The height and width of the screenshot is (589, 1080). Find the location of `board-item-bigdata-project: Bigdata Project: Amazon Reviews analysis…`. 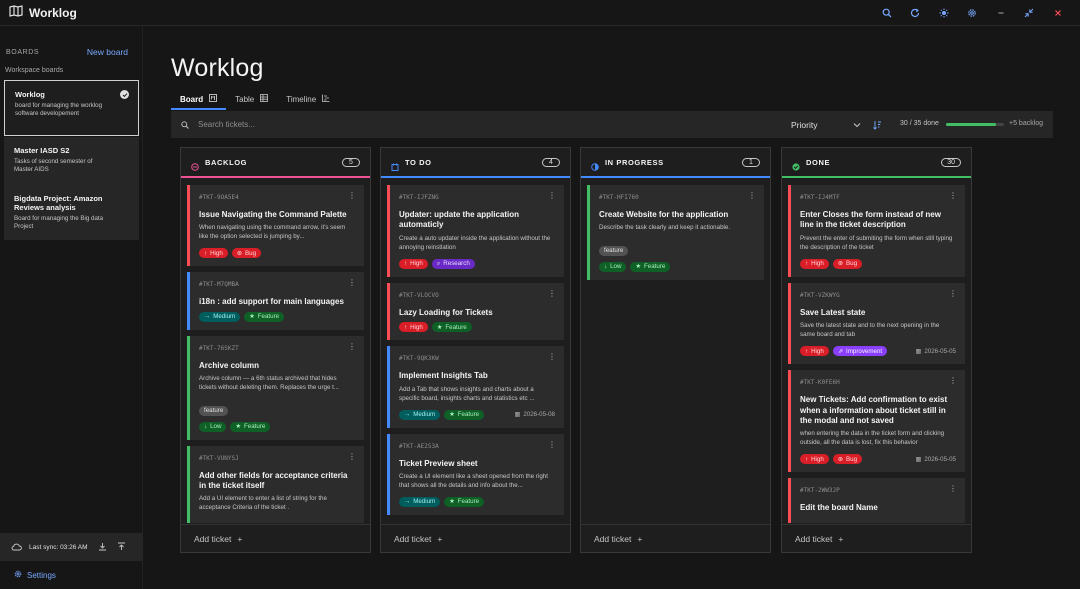

board-item-bigdata-project: Bigdata Project: Amazon Reviews analysis… is located at coordinates (71, 212).